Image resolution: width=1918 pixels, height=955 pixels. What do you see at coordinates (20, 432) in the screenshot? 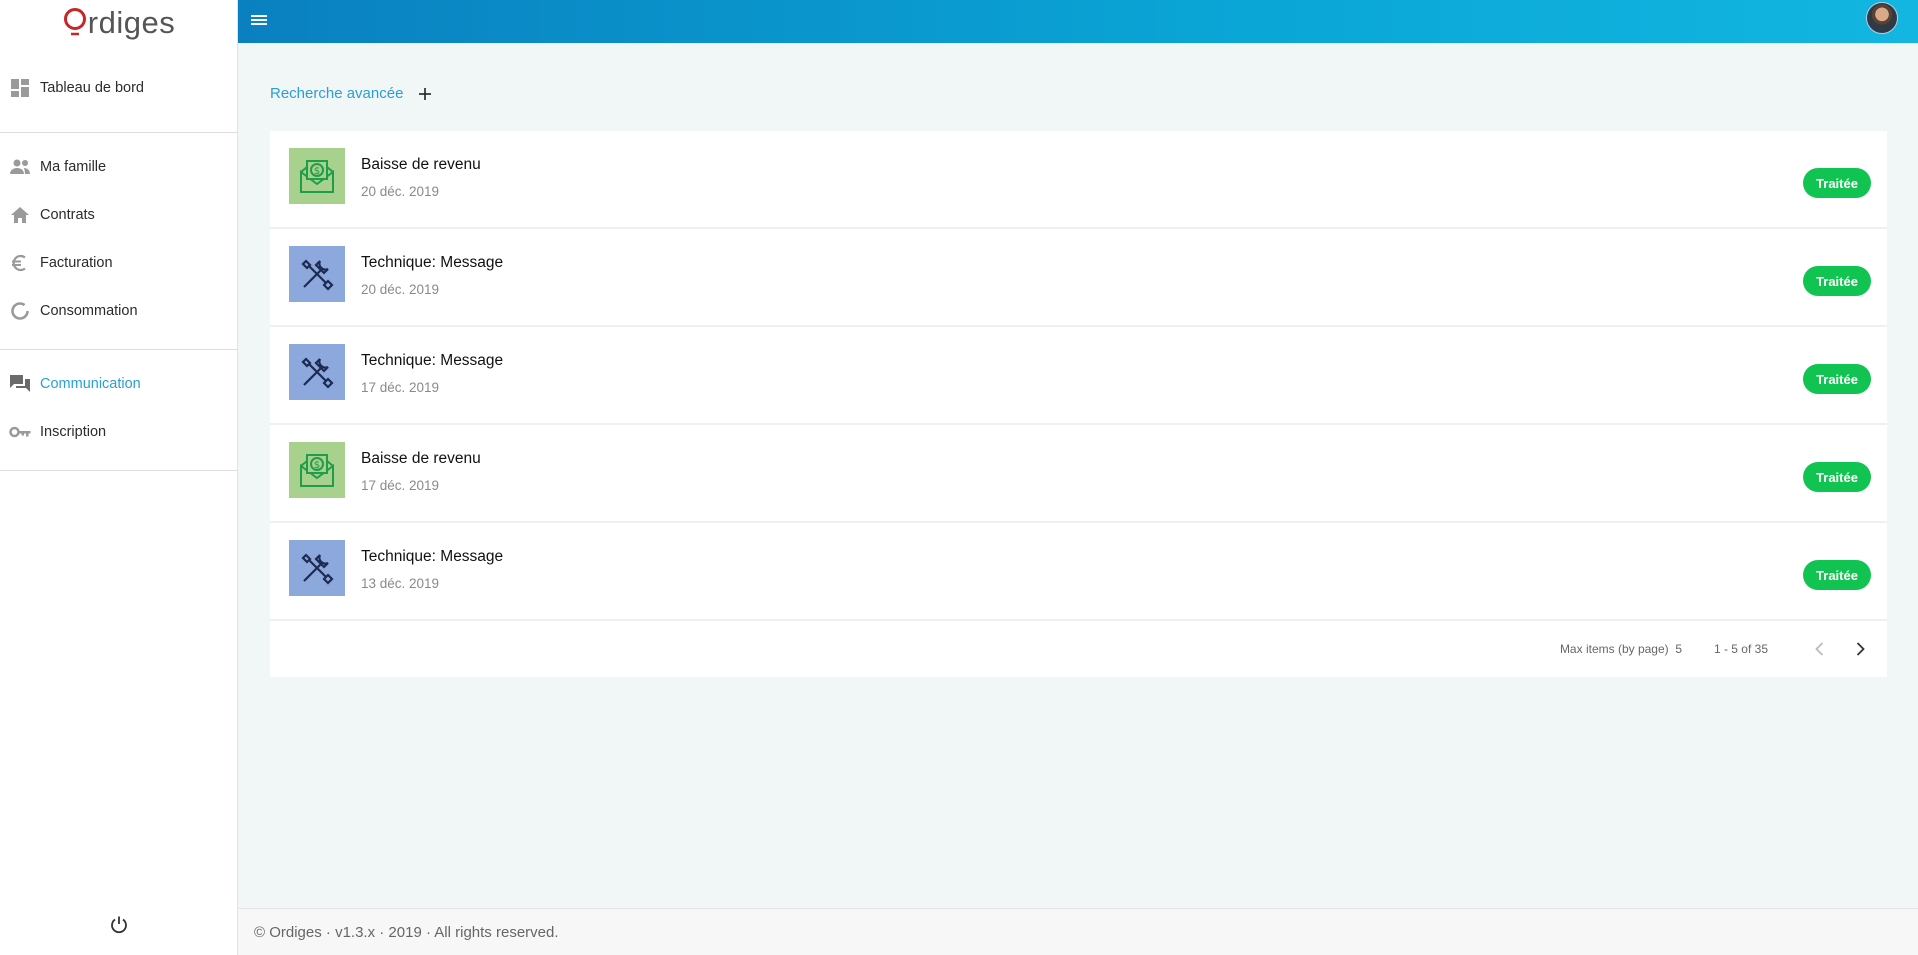
I see `key-icon` at bounding box center [20, 432].